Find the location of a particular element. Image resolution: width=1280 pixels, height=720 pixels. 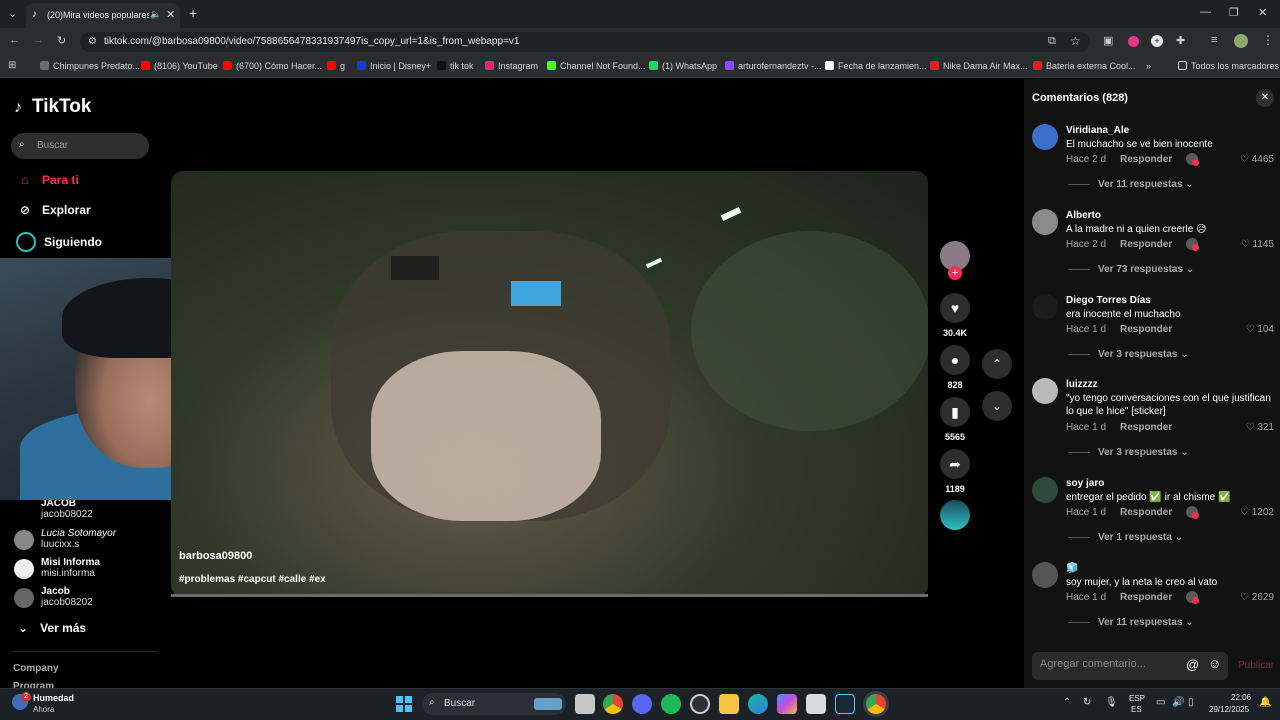

comment-like-button: ♡ 104 is located at coordinates (1249, 329).